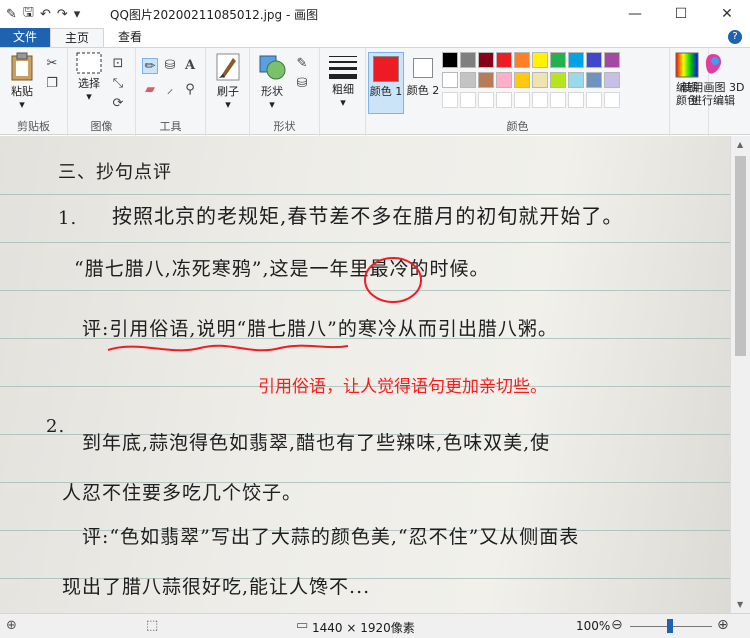 The image size is (750, 638). What do you see at coordinates (11, 625) in the screenshot?
I see `cursor-position-icon: ⊕` at bounding box center [11, 625].